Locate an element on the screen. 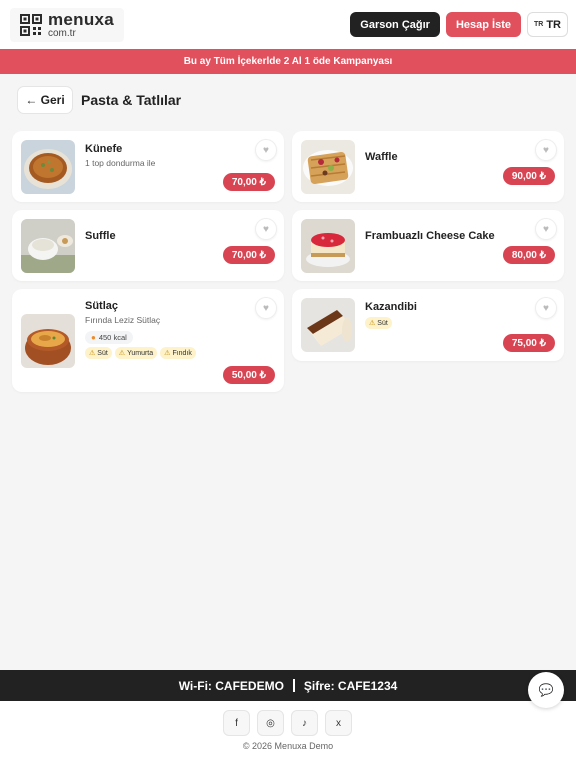 Image resolution: width=576 pixels, height=768 pixels. product-description: Fırında Leziz Sütlaç is located at coordinates (123, 320).